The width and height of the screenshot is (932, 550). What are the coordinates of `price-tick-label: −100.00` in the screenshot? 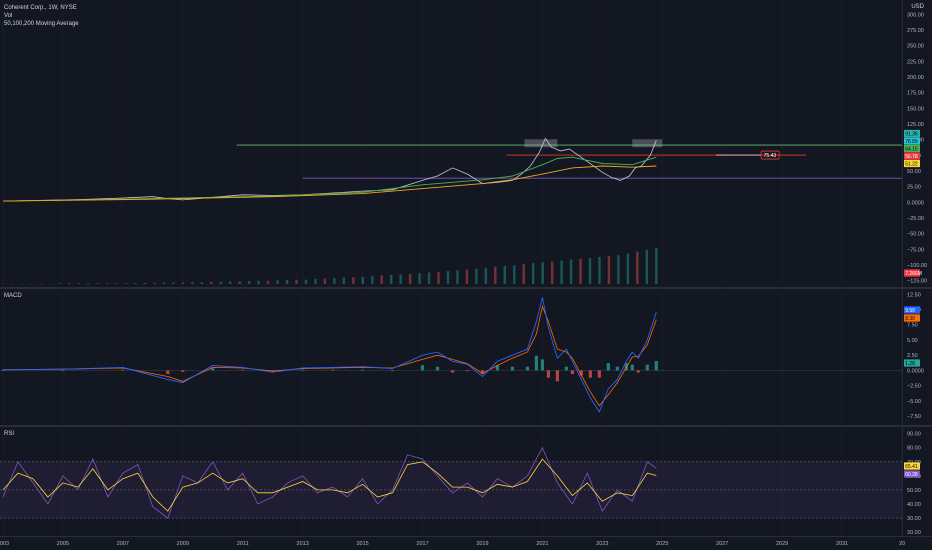 It's located at (917, 266).